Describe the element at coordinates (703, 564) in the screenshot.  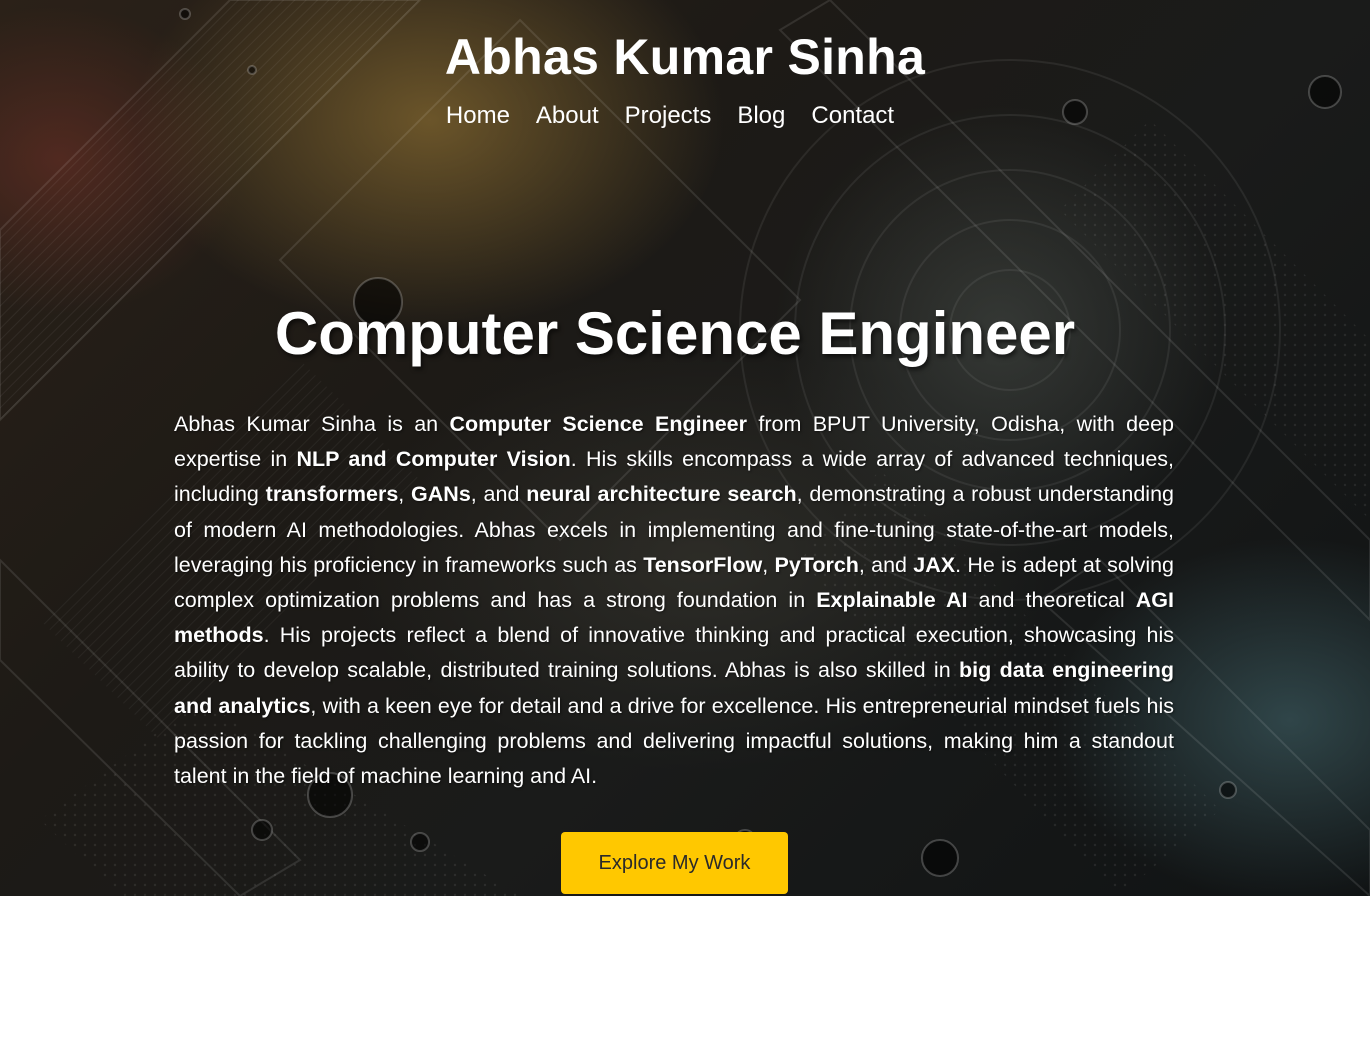
I see `bio-highlight: TensorFlow` at that location.